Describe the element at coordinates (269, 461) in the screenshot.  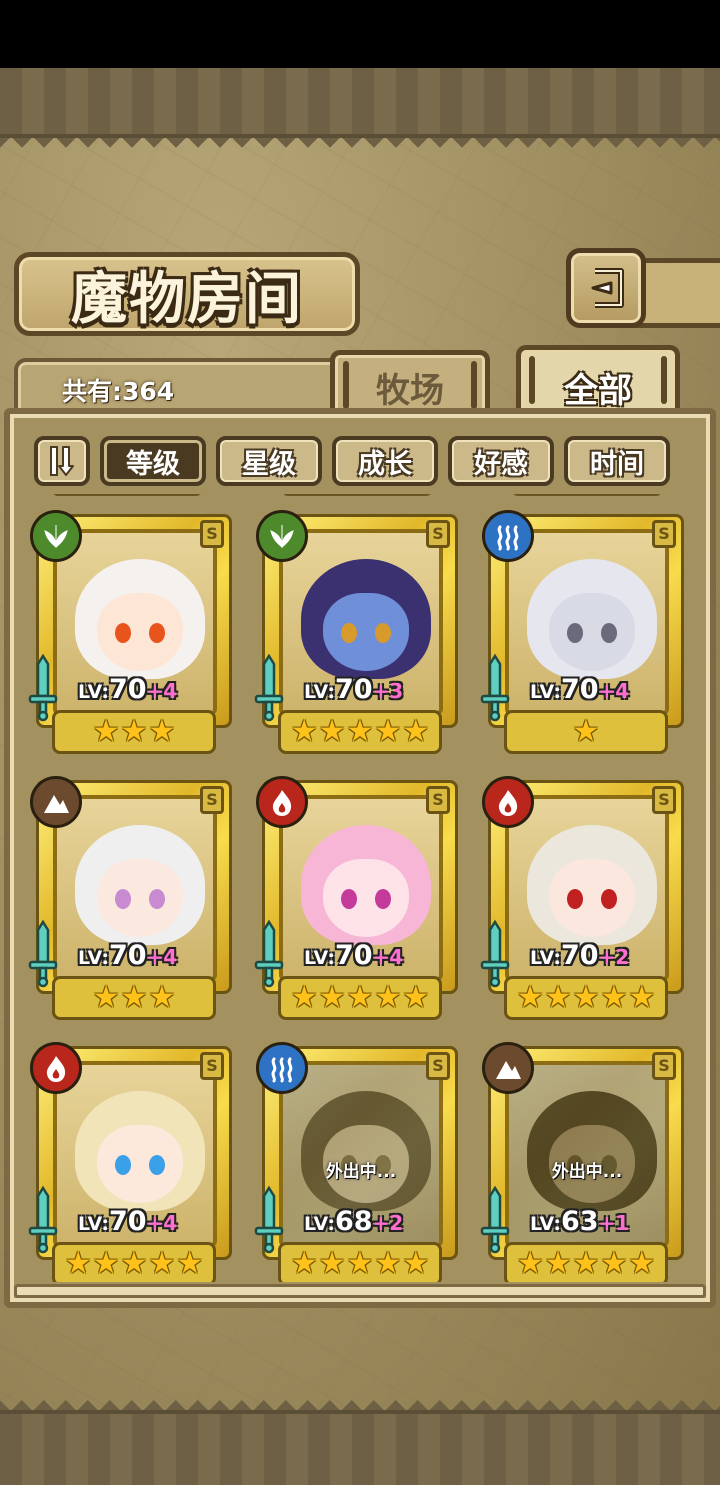
I see `sort-star-button: 星级` at that location.